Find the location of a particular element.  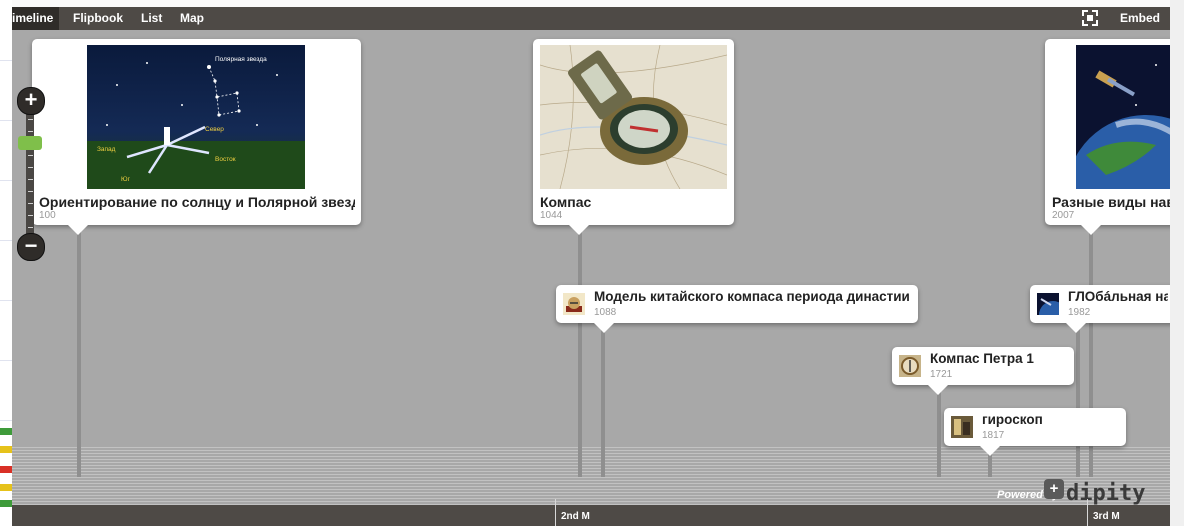

polar-star-label: Полярная звезда is located at coordinates (241, 59).